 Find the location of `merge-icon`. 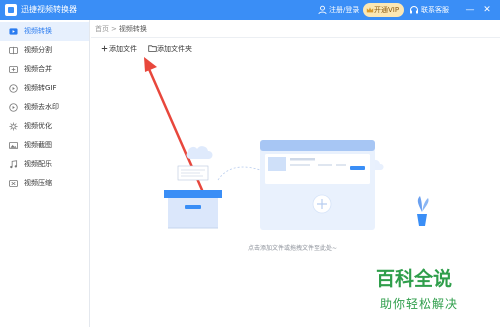

merge-icon is located at coordinates (13, 69).